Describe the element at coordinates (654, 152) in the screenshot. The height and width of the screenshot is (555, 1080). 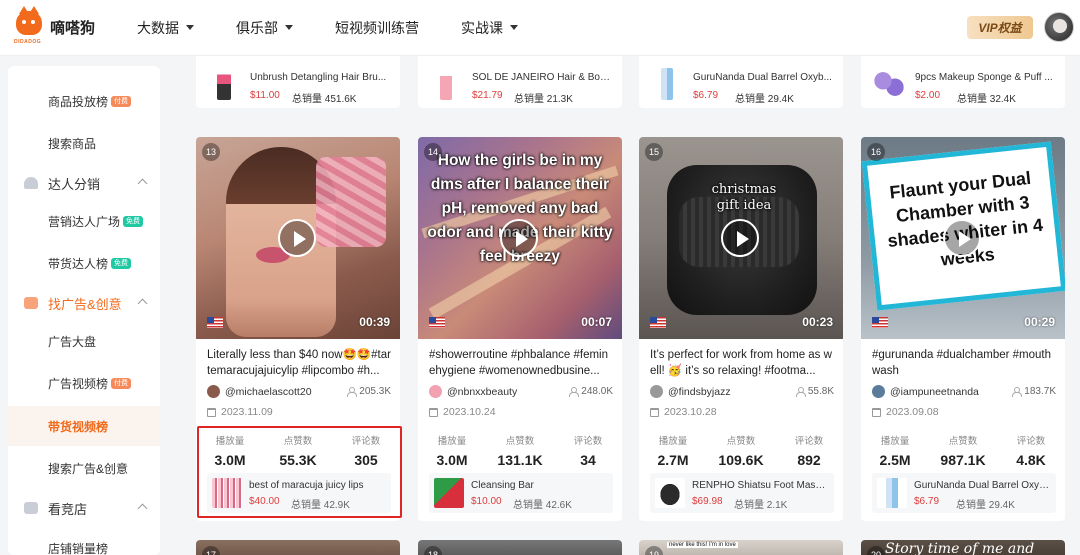
I see `rank-index: 15` at that location.